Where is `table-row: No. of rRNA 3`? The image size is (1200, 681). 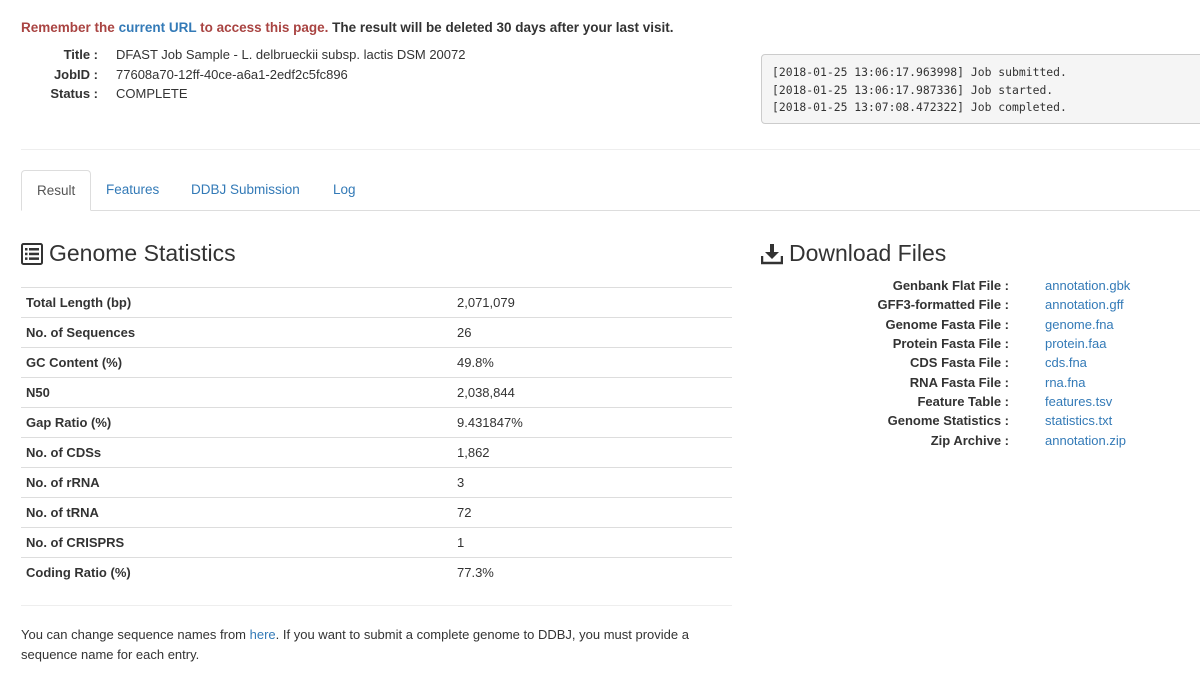
table-row: No. of rRNA 3 is located at coordinates (376, 482).